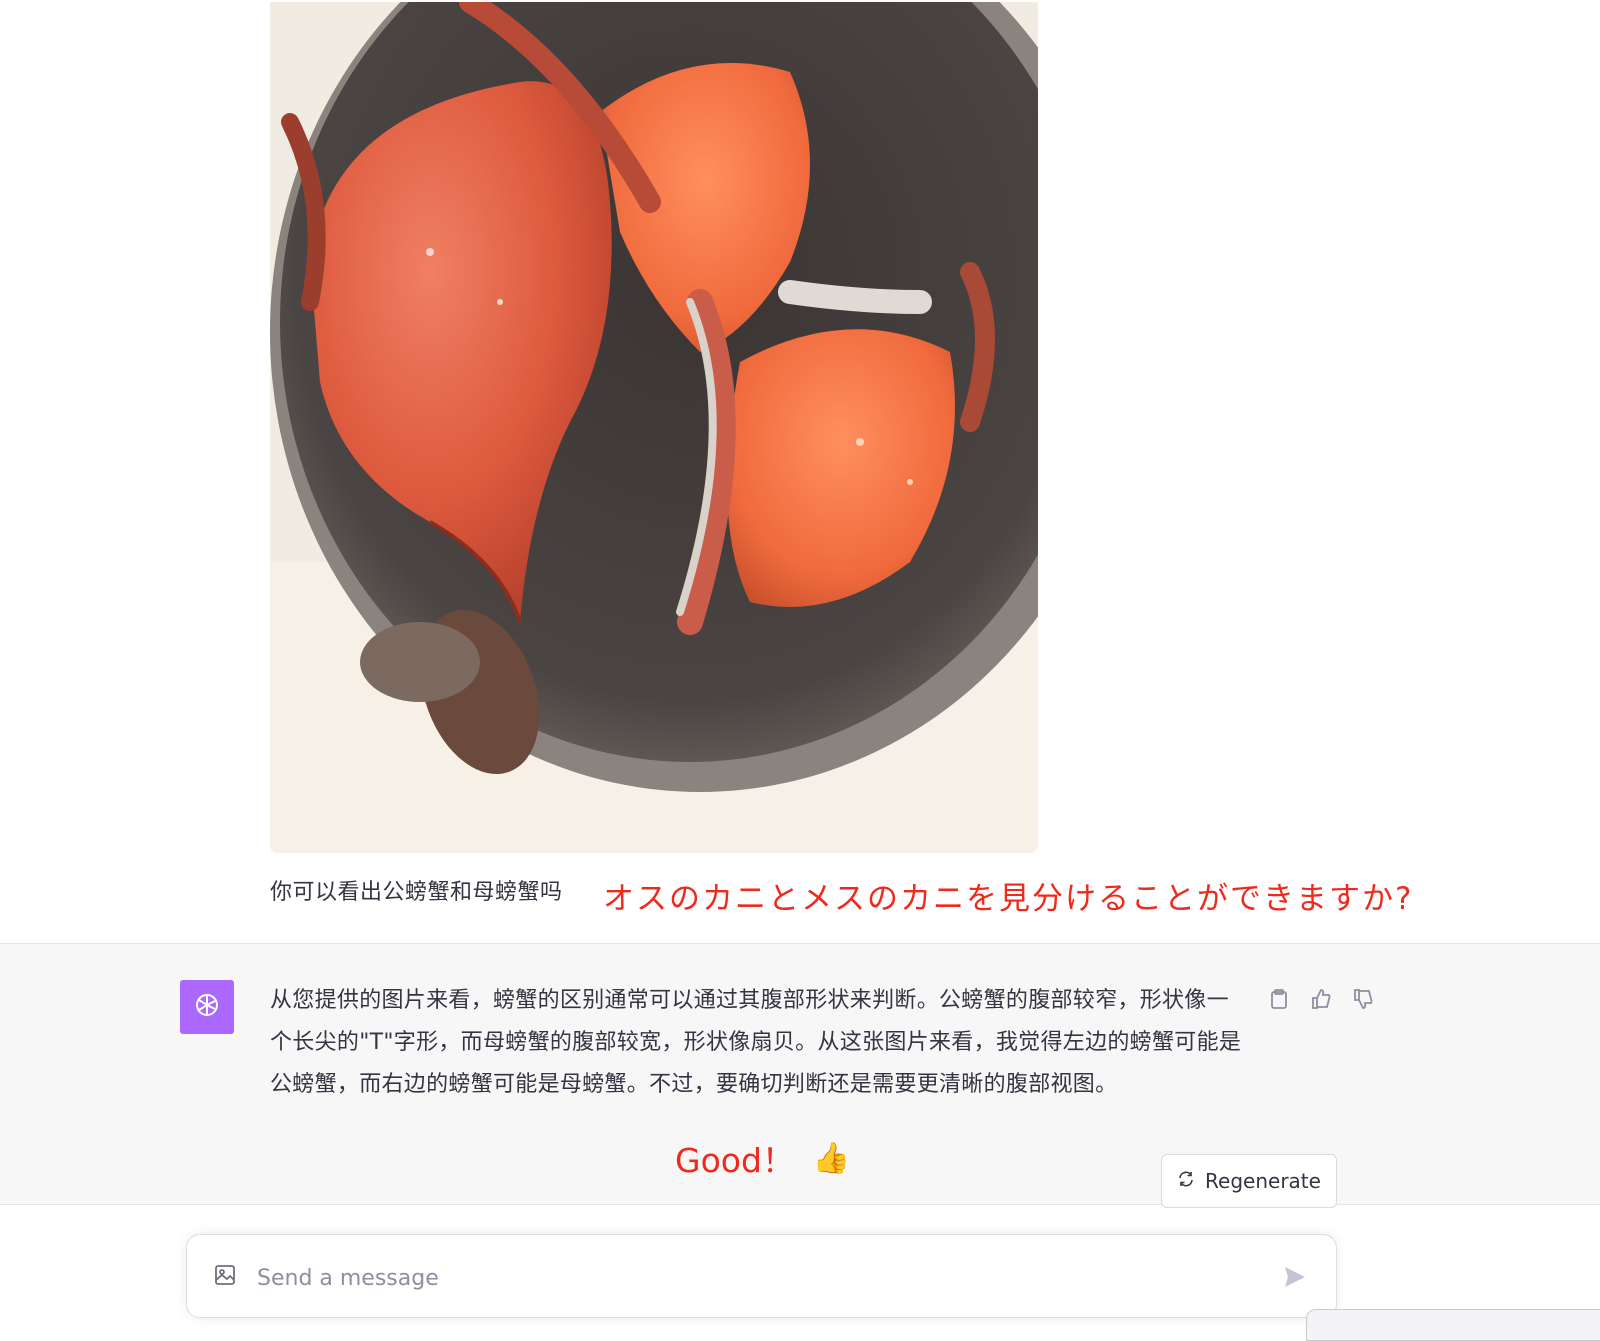 The image size is (1600, 1341). What do you see at coordinates (1008, 899) in the screenshot?
I see `japanese-annotation: オスのカニとメスのカニを見分けることができますか?` at bounding box center [1008, 899].